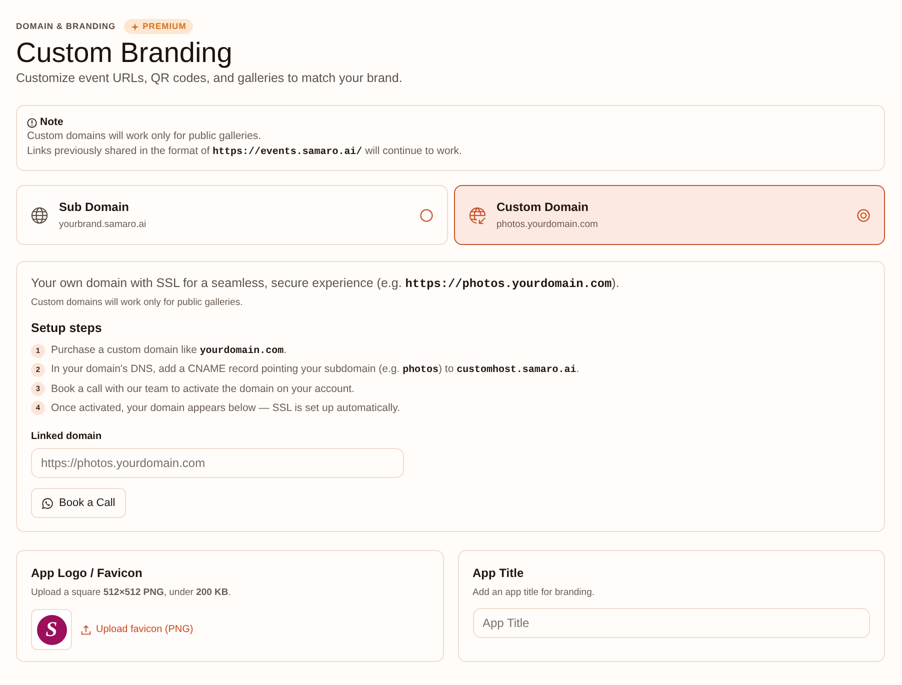 The width and height of the screenshot is (902, 685). Describe the element at coordinates (669, 215) in the screenshot. I see `domain-option-card: Custom Domain photos.yourdomain.com` at that location.